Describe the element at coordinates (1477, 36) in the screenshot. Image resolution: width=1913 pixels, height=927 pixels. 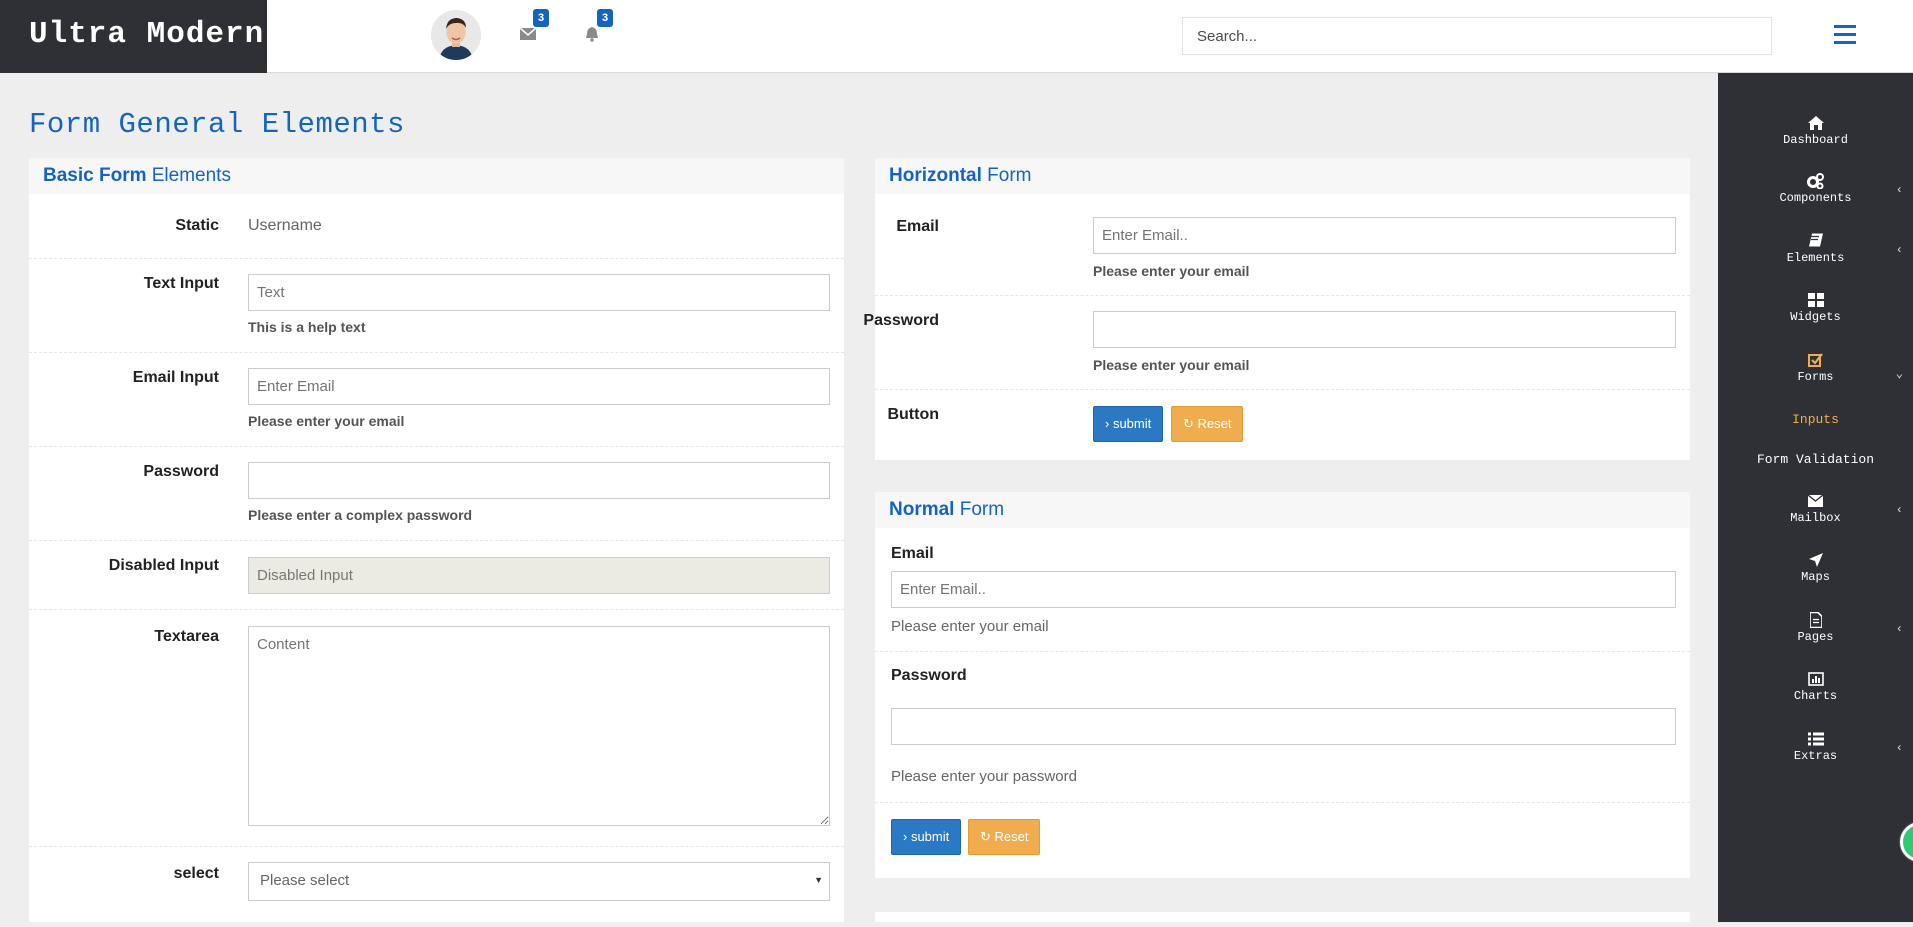
I see `search-input` at that location.